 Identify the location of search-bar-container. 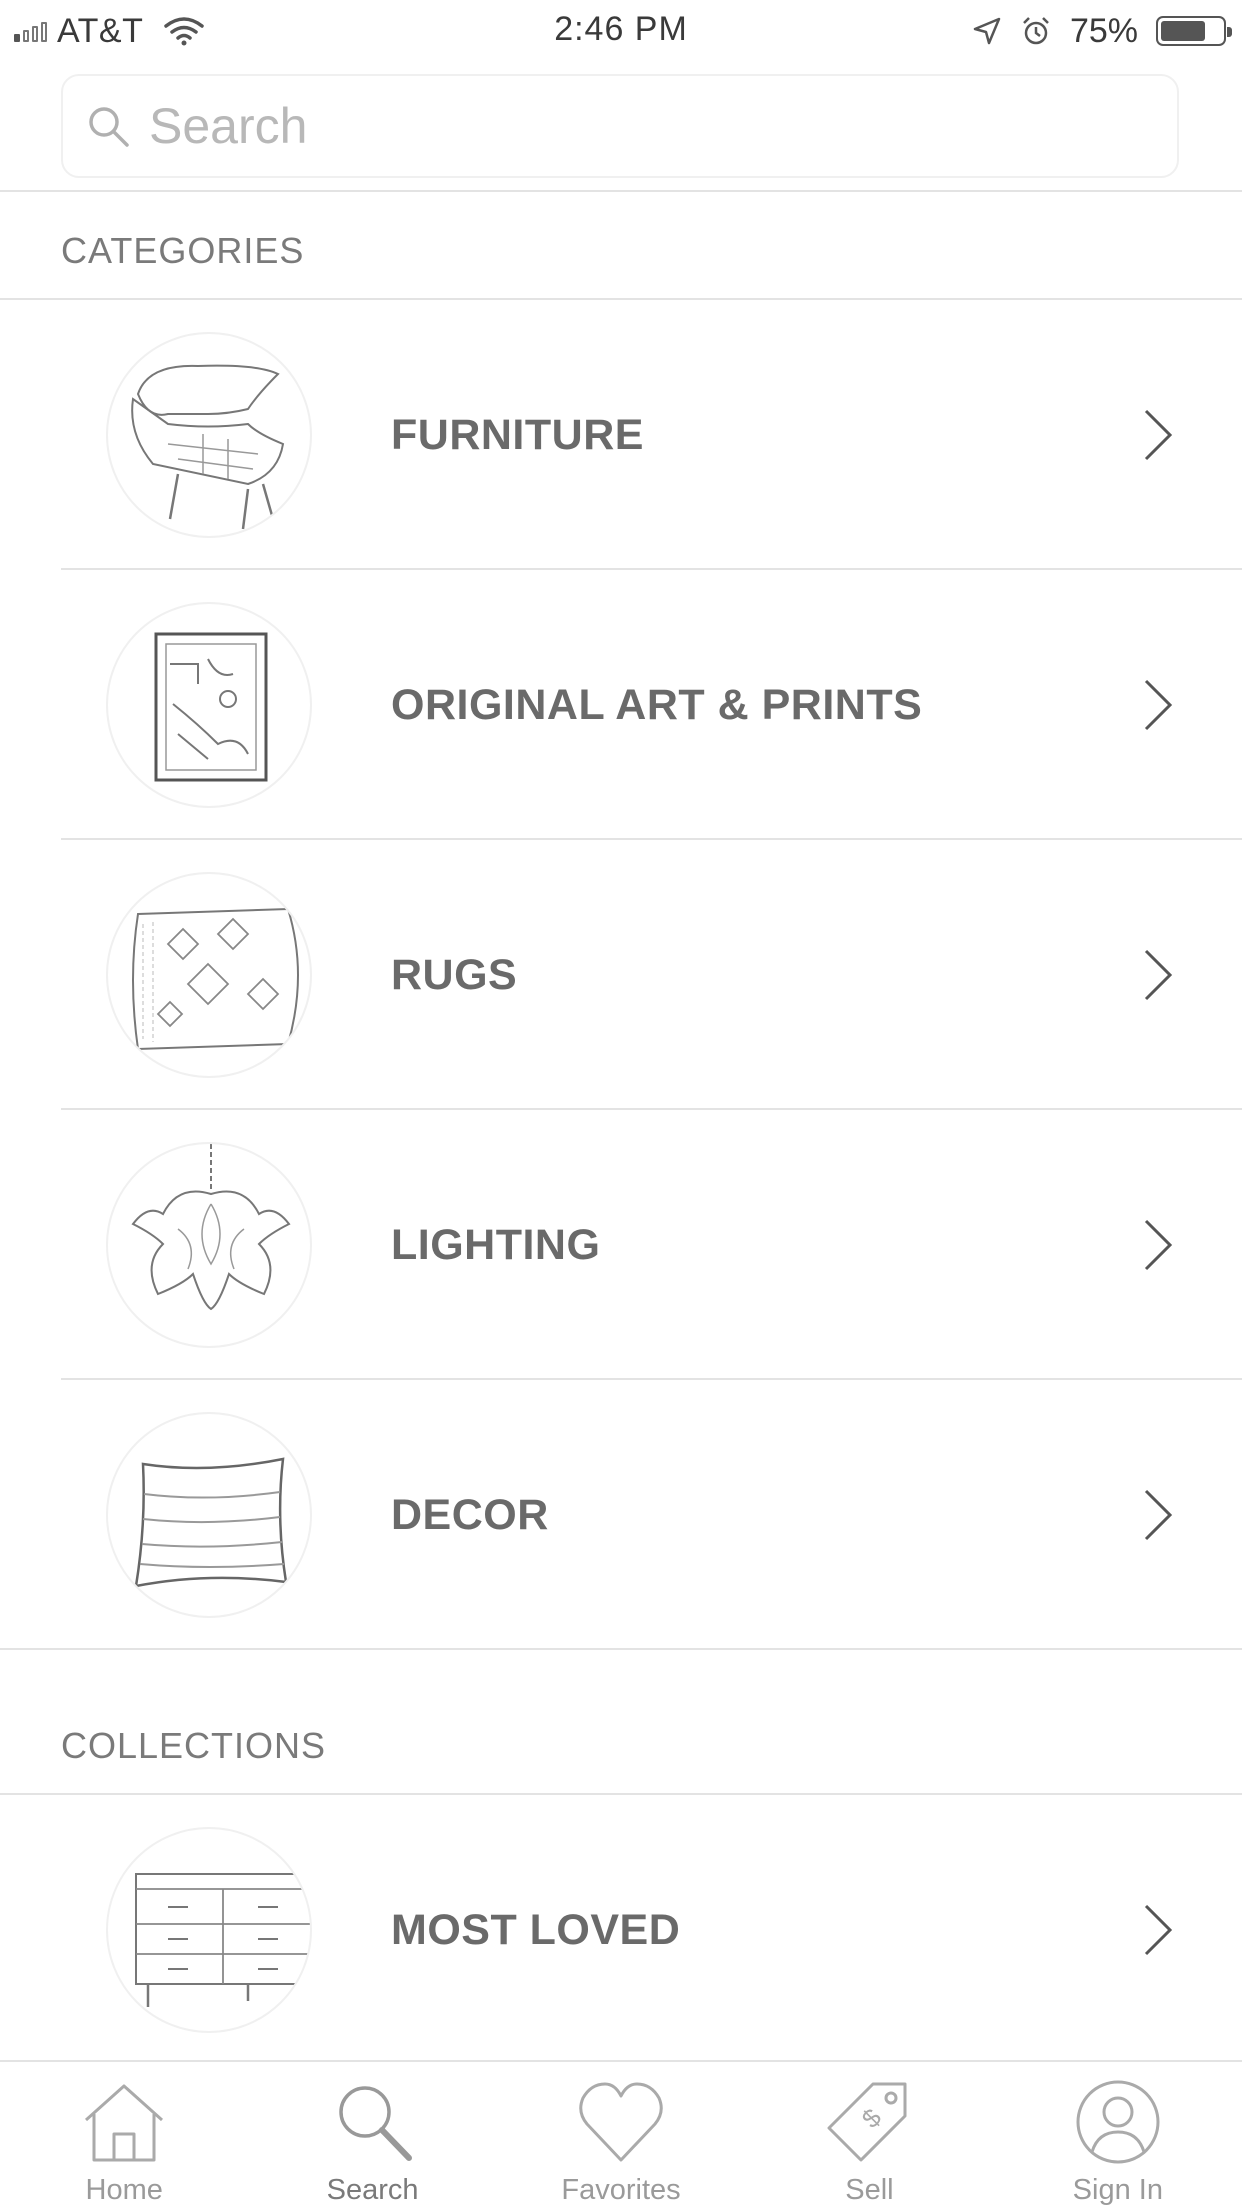
(621, 127).